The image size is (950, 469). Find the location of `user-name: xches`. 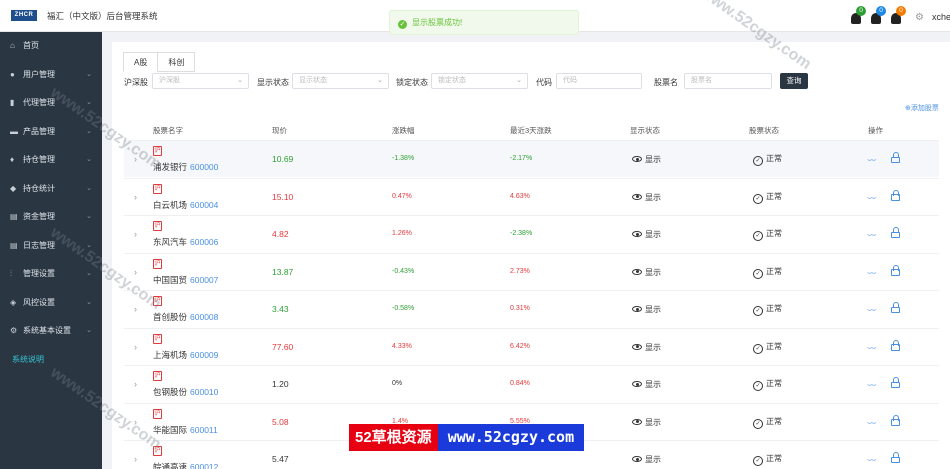

user-name: xches is located at coordinates (941, 17).